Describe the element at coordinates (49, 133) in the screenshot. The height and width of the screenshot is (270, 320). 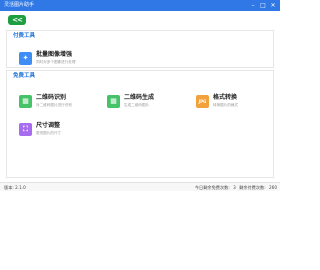
I see `tool-description: 更改图片的尺寸` at that location.